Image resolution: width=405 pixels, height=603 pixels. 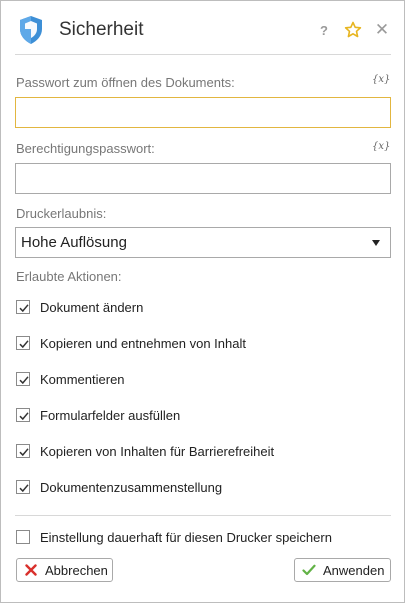 What do you see at coordinates (309, 570) in the screenshot?
I see `checkmark-icon` at bounding box center [309, 570].